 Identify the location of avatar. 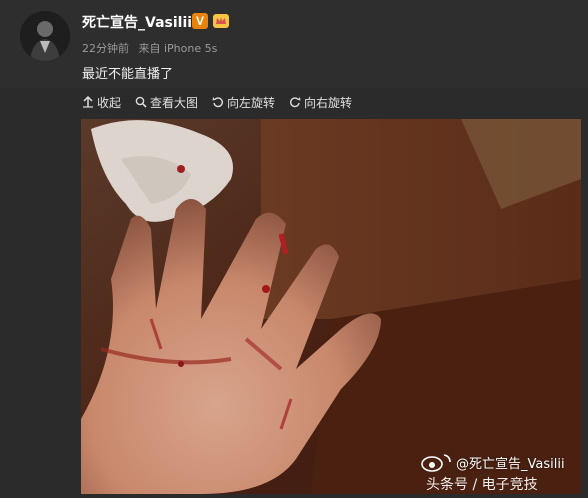
(45, 36).